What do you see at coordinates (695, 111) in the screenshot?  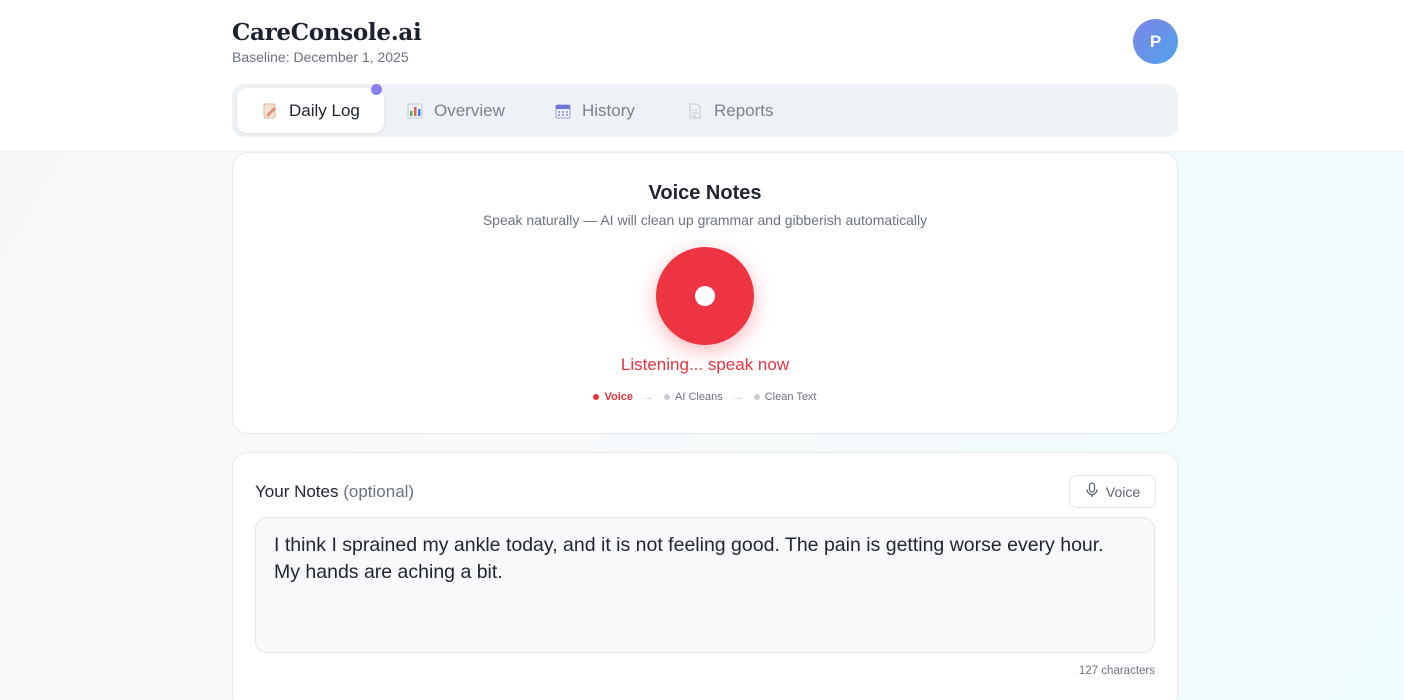 I see `document-icon` at bounding box center [695, 111].